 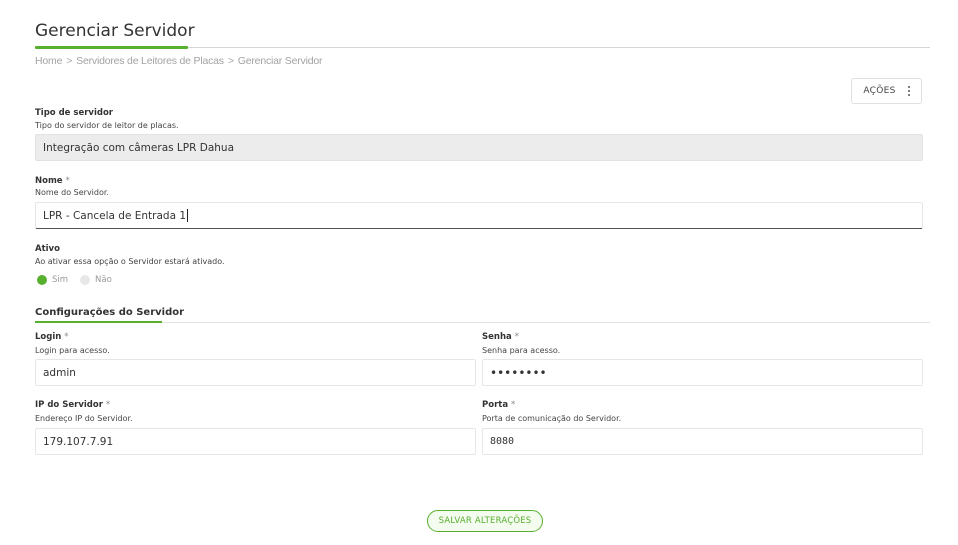 I want to click on active-radio-yes: Sim, so click(x=52, y=280).